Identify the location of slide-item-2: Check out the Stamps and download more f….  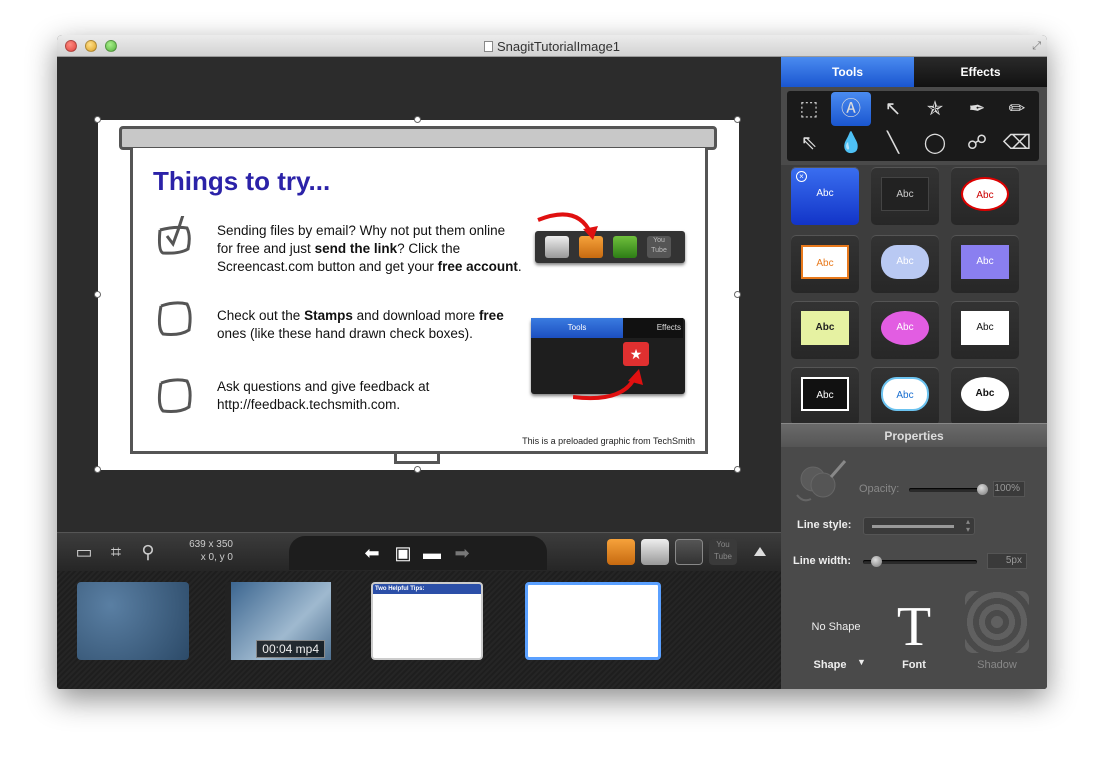
(360, 324).